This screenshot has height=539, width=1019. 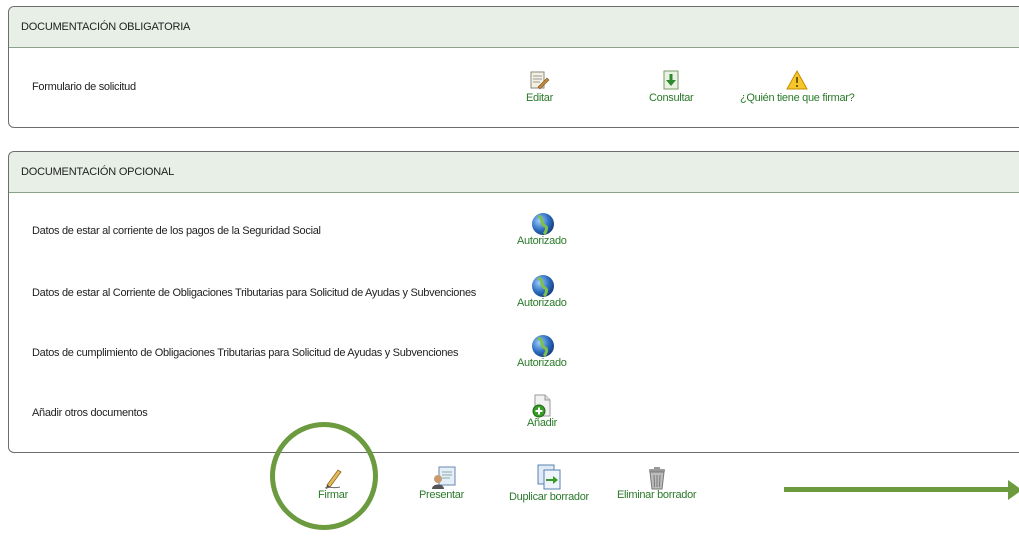 What do you see at coordinates (514, 172) in the screenshot?
I see `optional-docs-title: DOCUMENTACIÓN OPCIONAL` at bounding box center [514, 172].